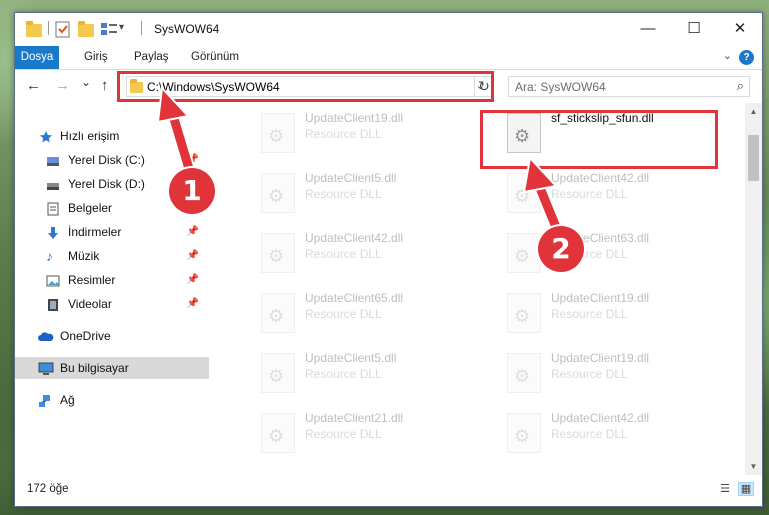 This screenshot has width=769, height=515. What do you see at coordinates (86, 82) in the screenshot?
I see `recent-locations-button: ⌄` at bounding box center [86, 82].